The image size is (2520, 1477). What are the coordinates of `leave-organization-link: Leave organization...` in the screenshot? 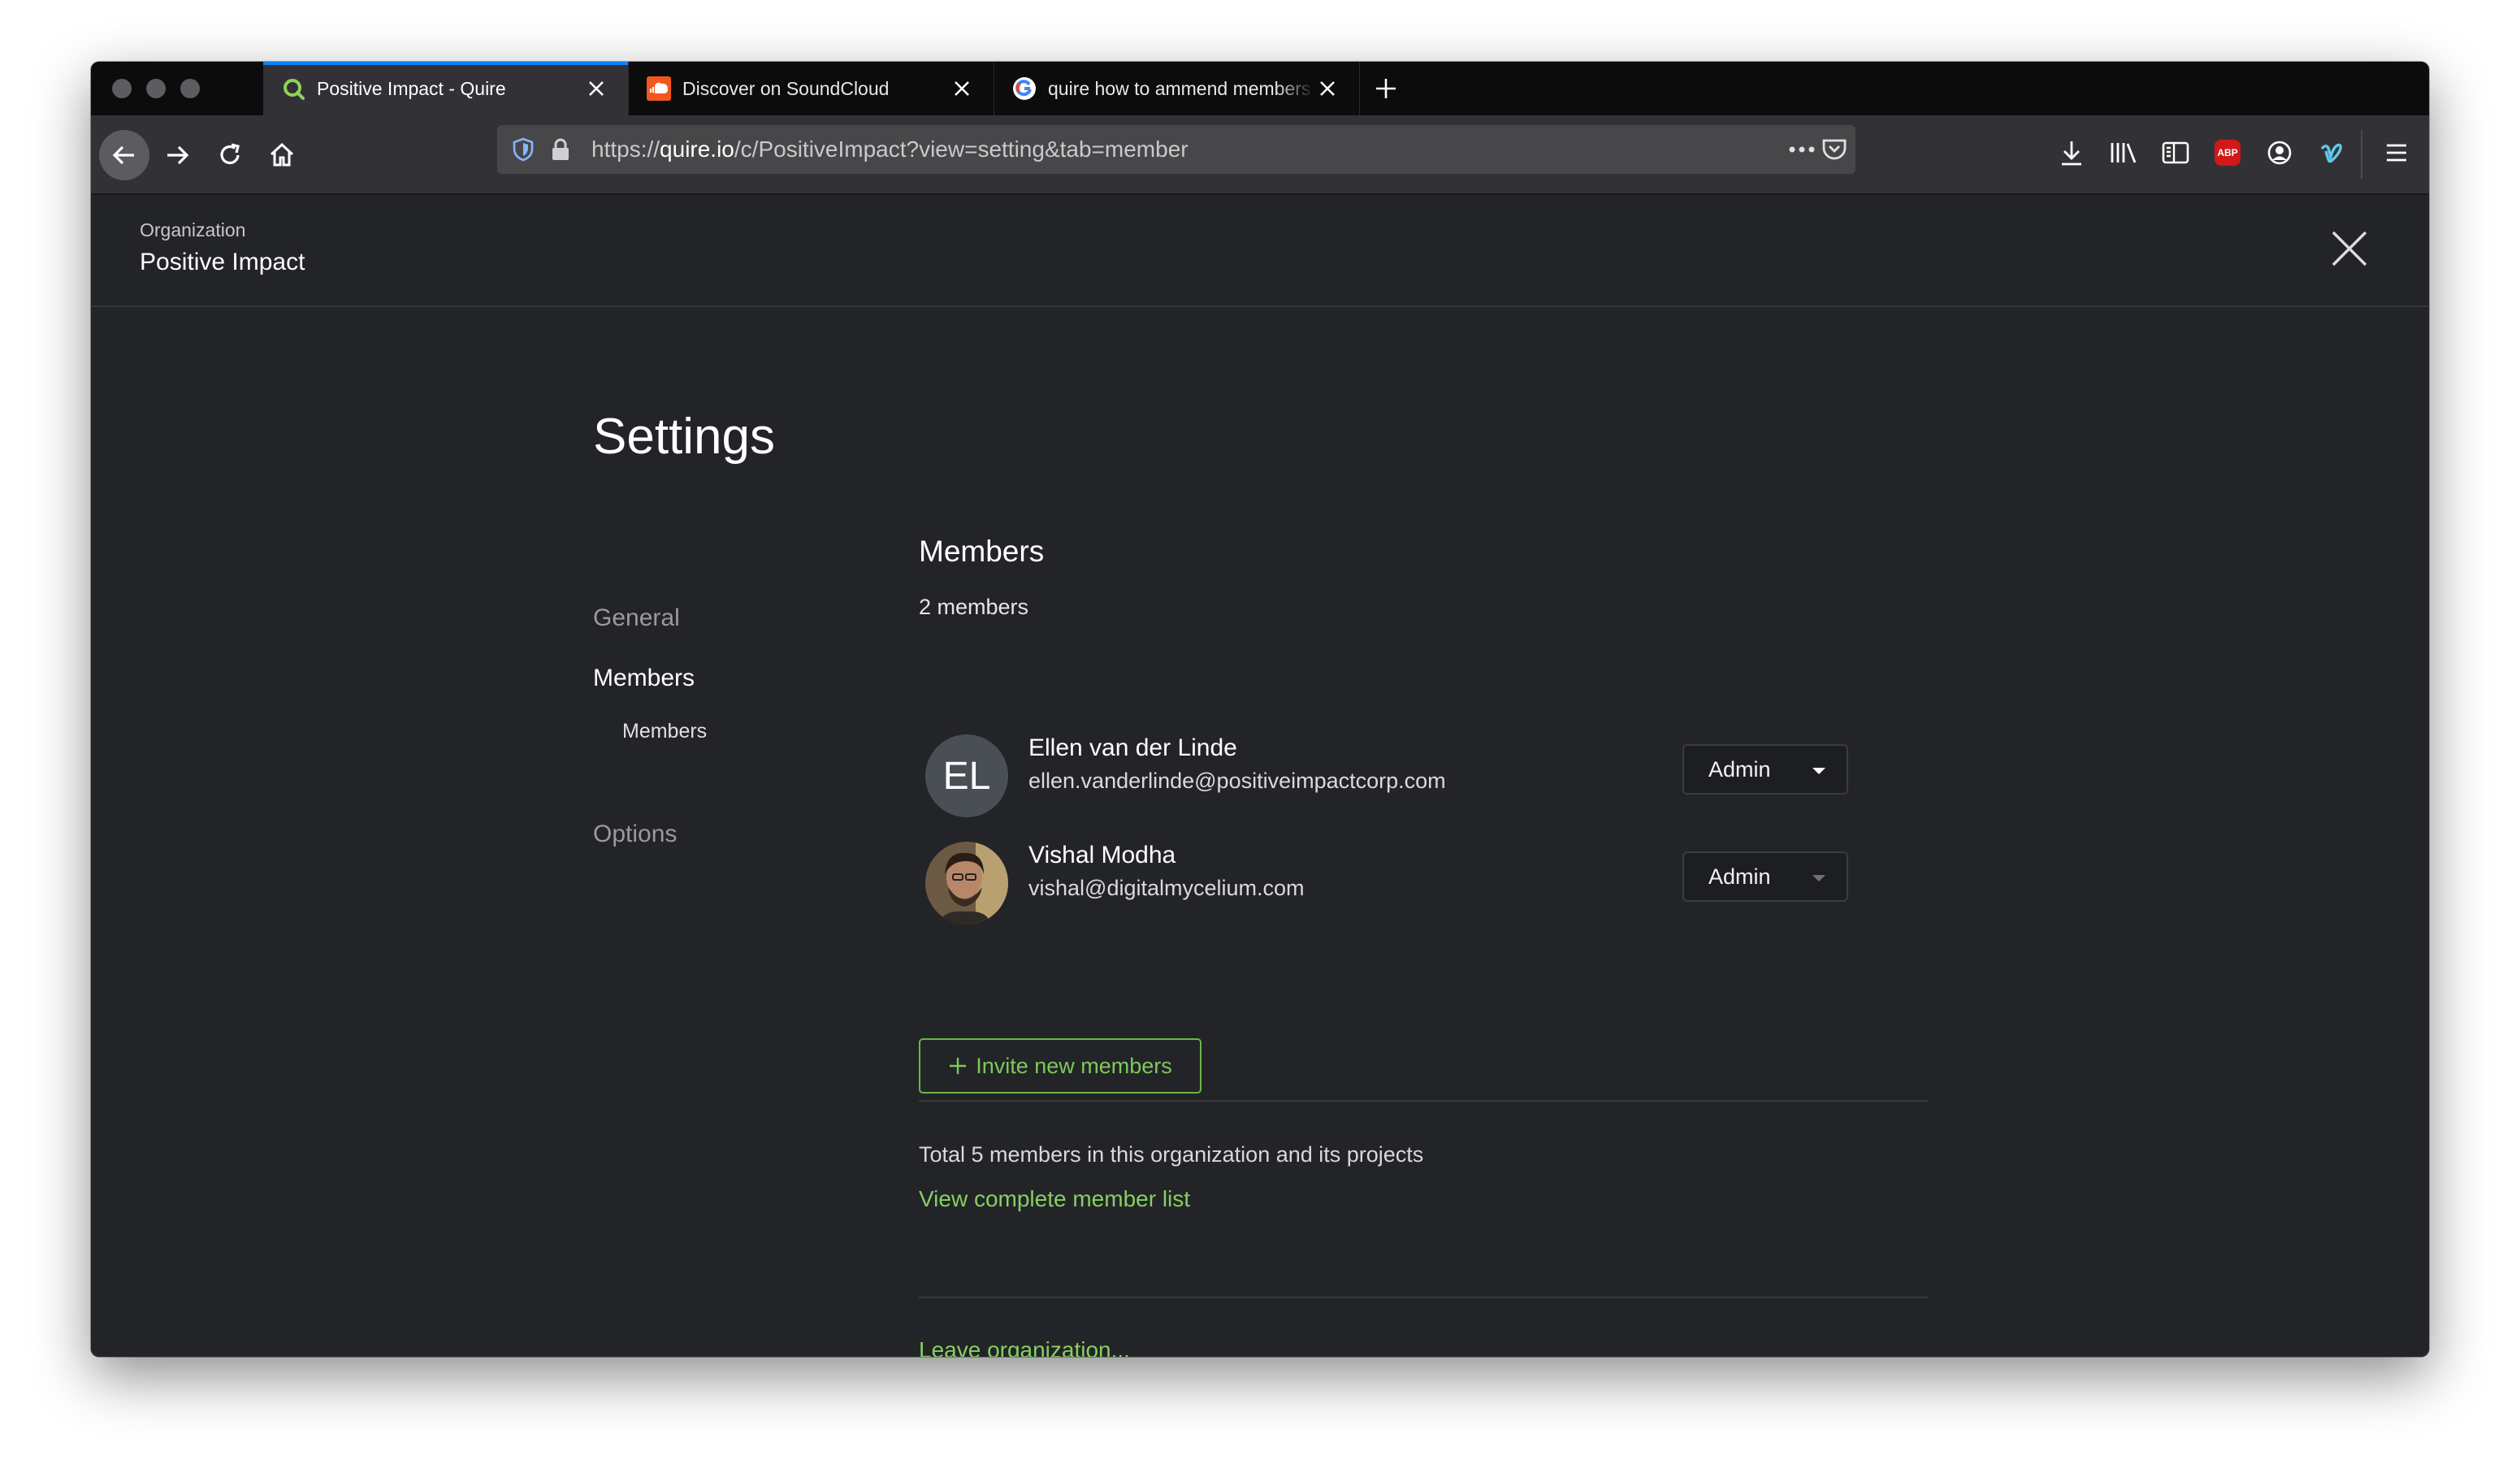 It's located at (1024, 1347).